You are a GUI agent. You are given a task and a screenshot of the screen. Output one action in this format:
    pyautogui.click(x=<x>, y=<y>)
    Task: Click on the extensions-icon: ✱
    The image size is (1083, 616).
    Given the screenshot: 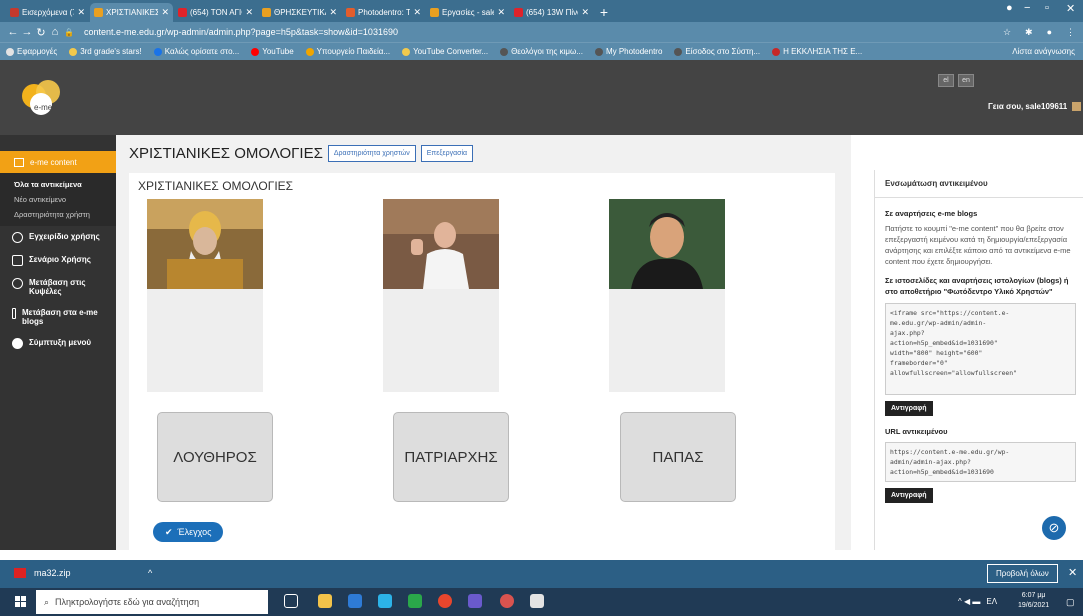 What is the action you would take?
    pyautogui.click(x=1029, y=32)
    